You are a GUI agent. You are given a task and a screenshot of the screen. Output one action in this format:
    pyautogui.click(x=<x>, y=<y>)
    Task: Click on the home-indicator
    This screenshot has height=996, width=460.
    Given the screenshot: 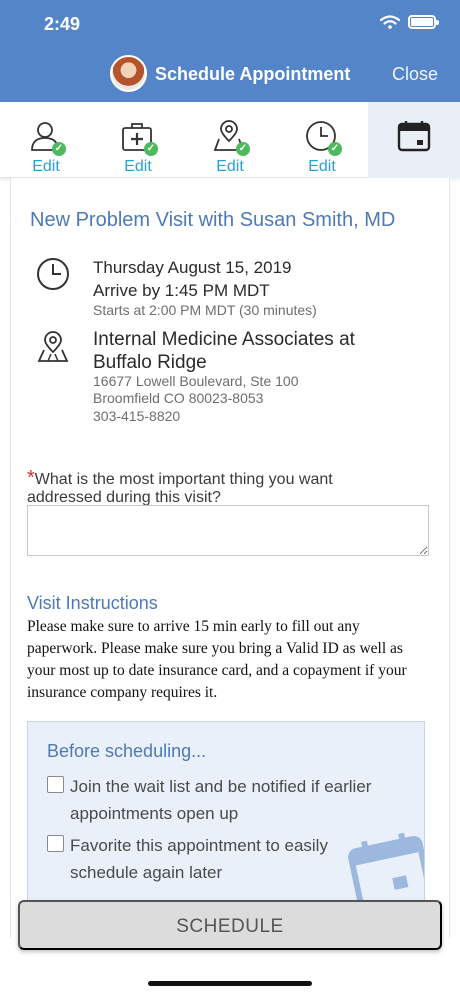 What is the action you would take?
    pyautogui.click(x=230, y=983)
    